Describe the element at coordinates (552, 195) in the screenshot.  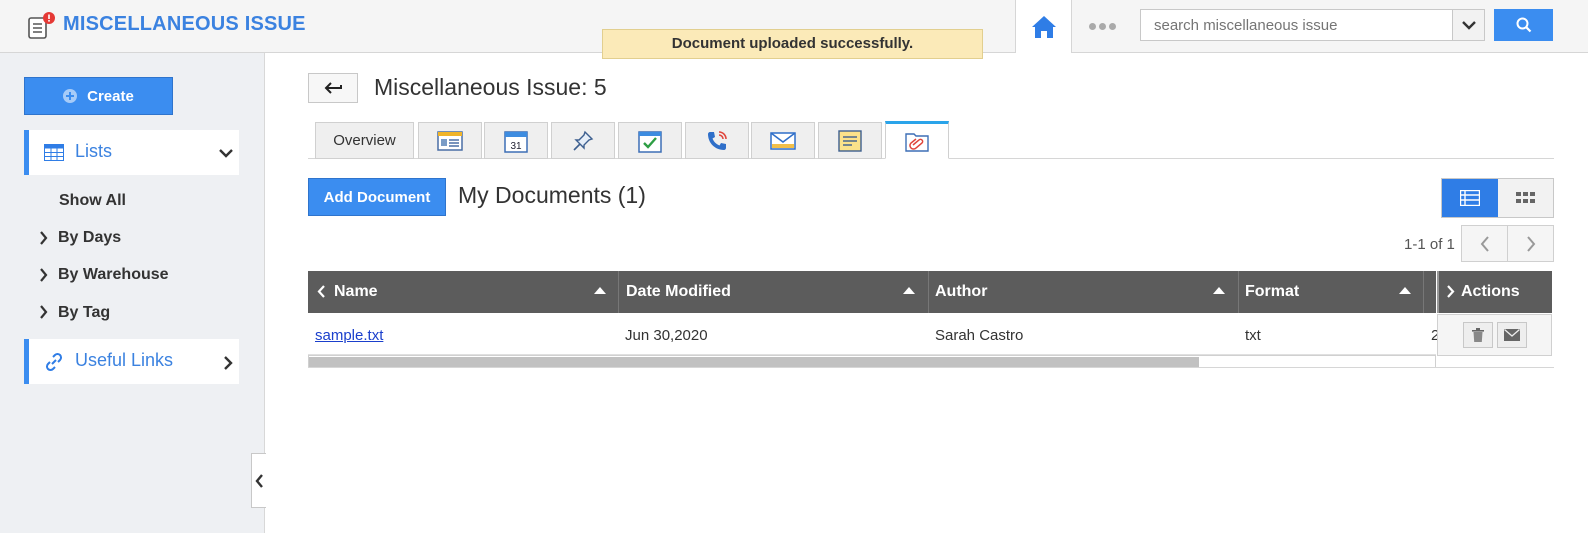
I see `section-title: My Documents (1)` at that location.